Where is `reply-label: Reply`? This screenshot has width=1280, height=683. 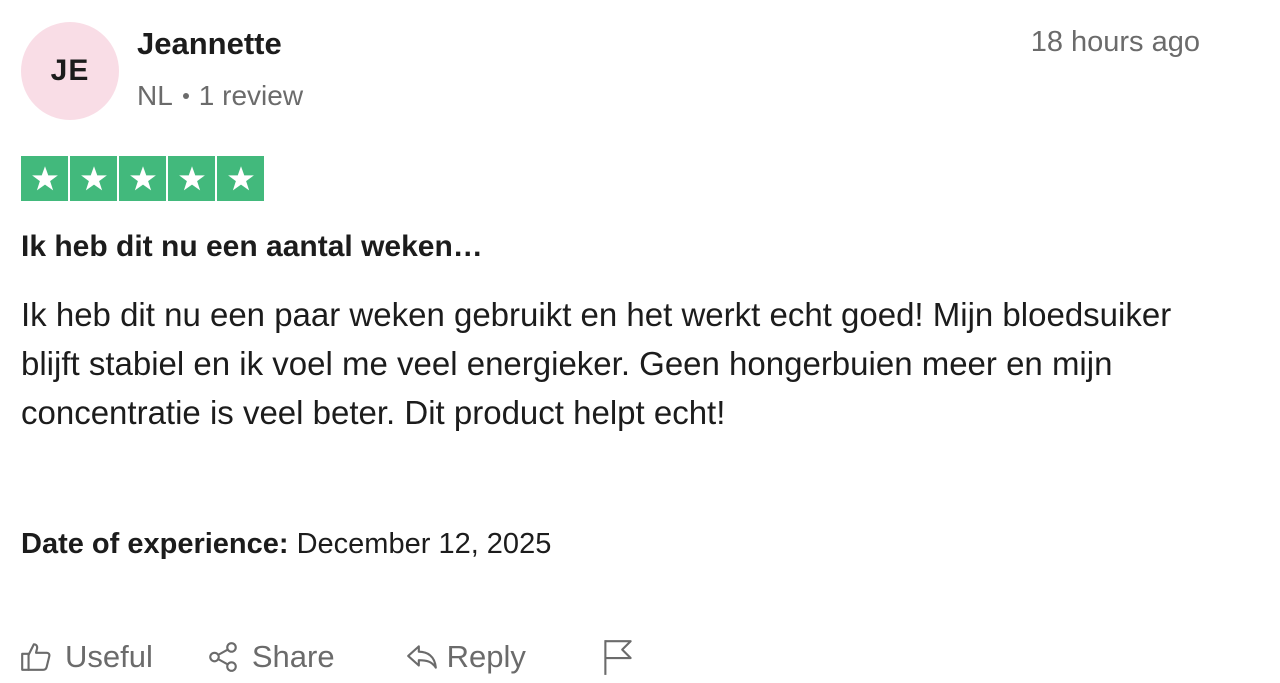
reply-label: Reply is located at coordinates (486, 656).